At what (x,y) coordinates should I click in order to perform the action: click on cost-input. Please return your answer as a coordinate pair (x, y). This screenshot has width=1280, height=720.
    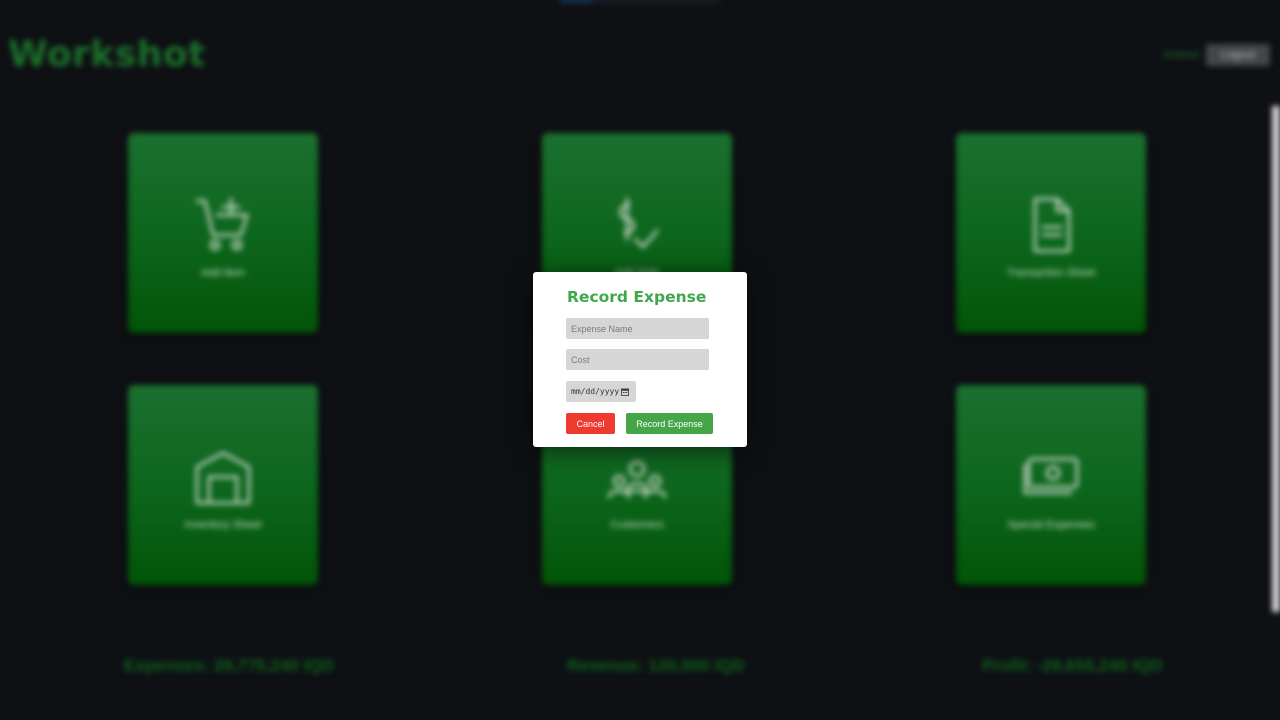
    Looking at the image, I should click on (637, 359).